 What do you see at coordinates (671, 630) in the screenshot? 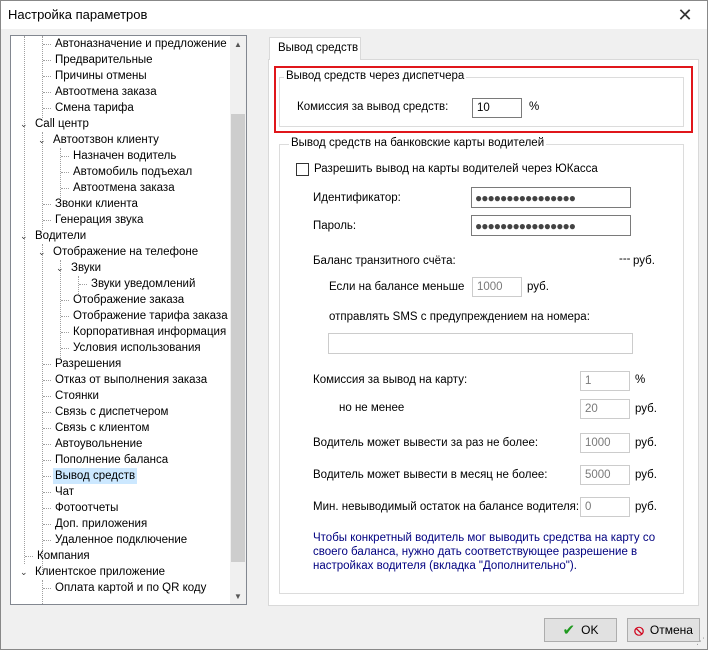
I see `cancel-label: Отмена` at bounding box center [671, 630].